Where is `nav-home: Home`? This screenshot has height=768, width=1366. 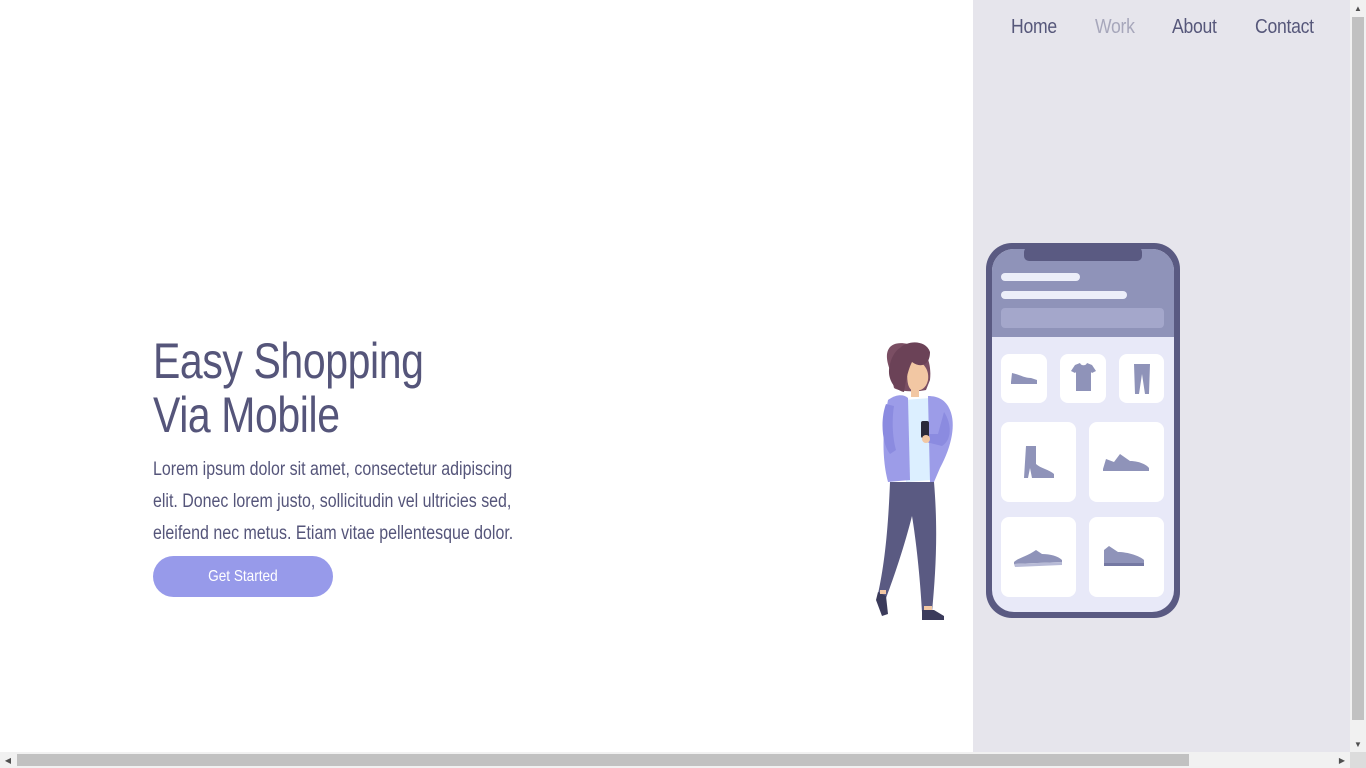
nav-home: Home is located at coordinates (1034, 27).